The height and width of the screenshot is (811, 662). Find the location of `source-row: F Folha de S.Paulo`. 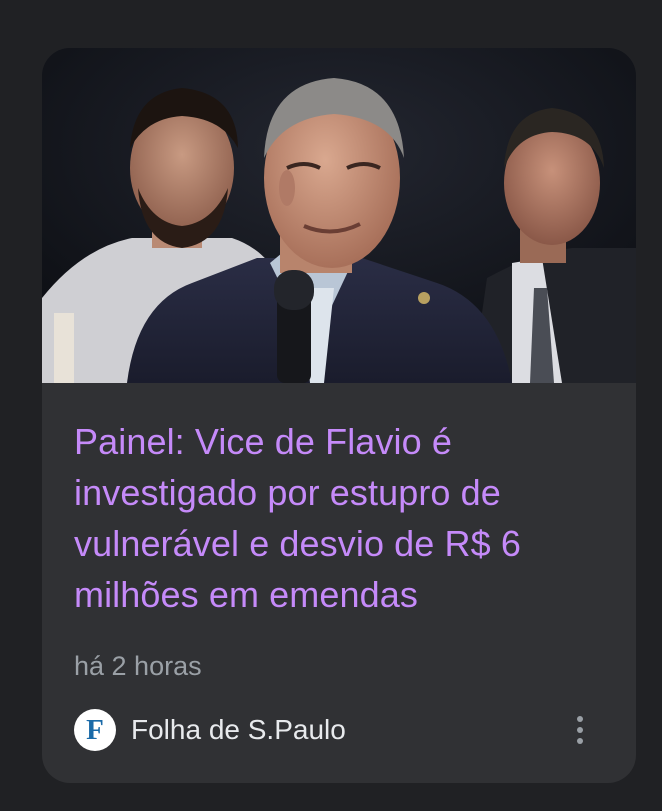

source-row: F Folha de S.Paulo is located at coordinates (339, 730).